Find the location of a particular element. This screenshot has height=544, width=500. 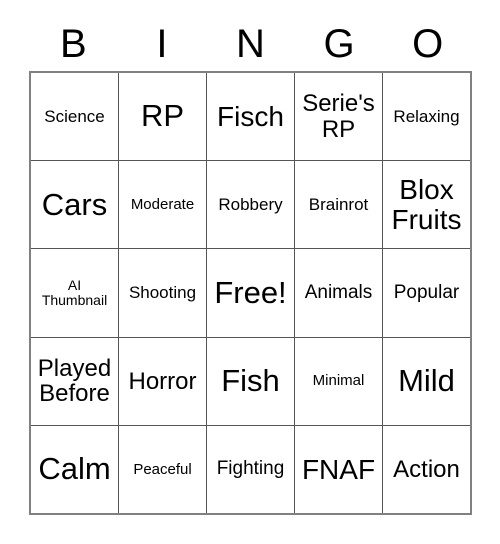

bingo-cell: Action is located at coordinates (426, 469).